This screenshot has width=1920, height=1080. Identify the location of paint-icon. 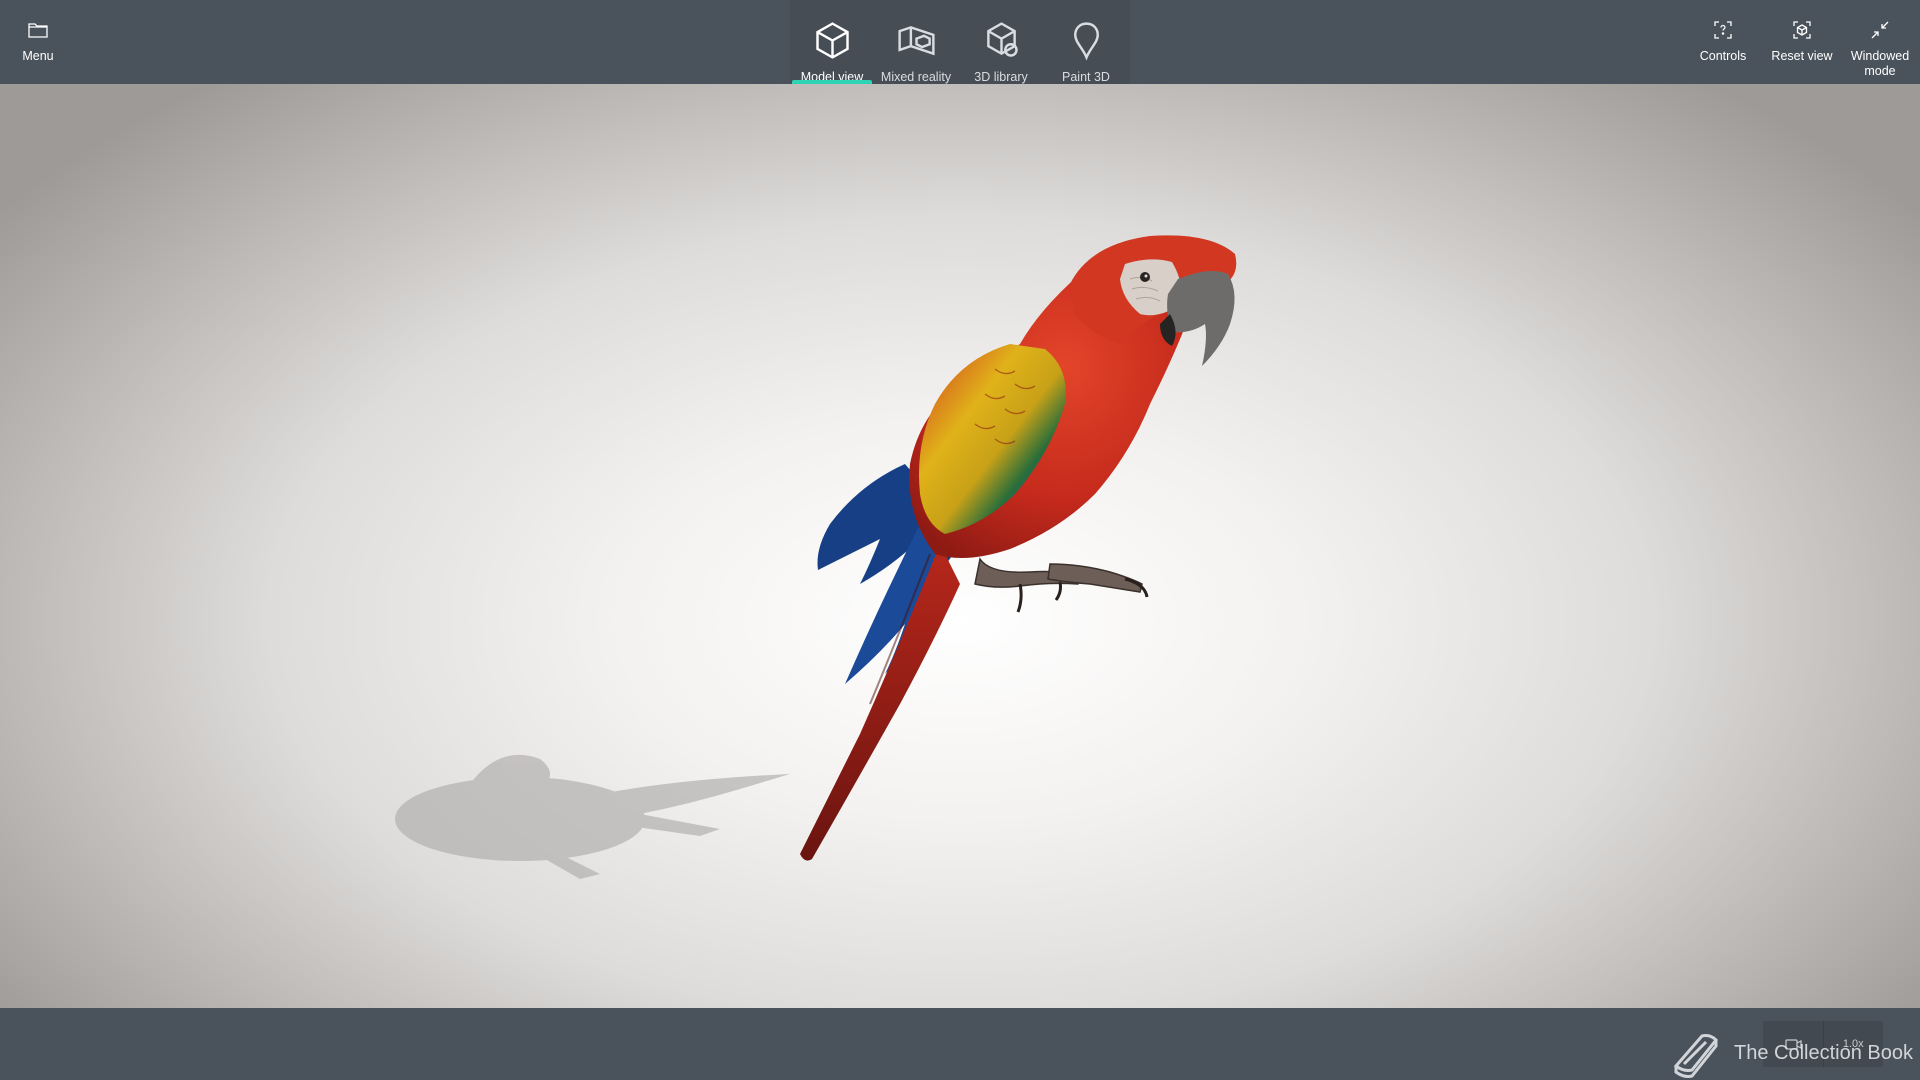
(1086, 41).